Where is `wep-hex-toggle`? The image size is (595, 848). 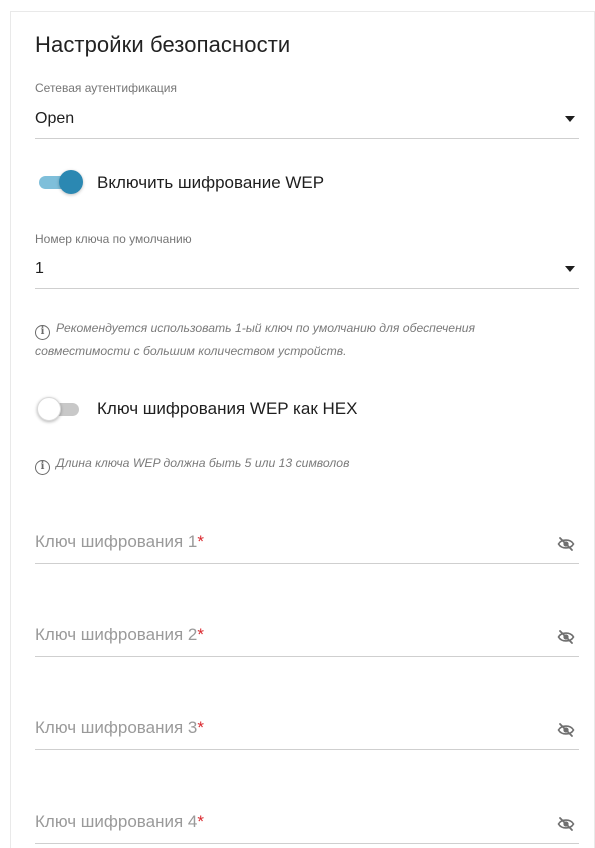
wep-hex-toggle is located at coordinates (60, 409).